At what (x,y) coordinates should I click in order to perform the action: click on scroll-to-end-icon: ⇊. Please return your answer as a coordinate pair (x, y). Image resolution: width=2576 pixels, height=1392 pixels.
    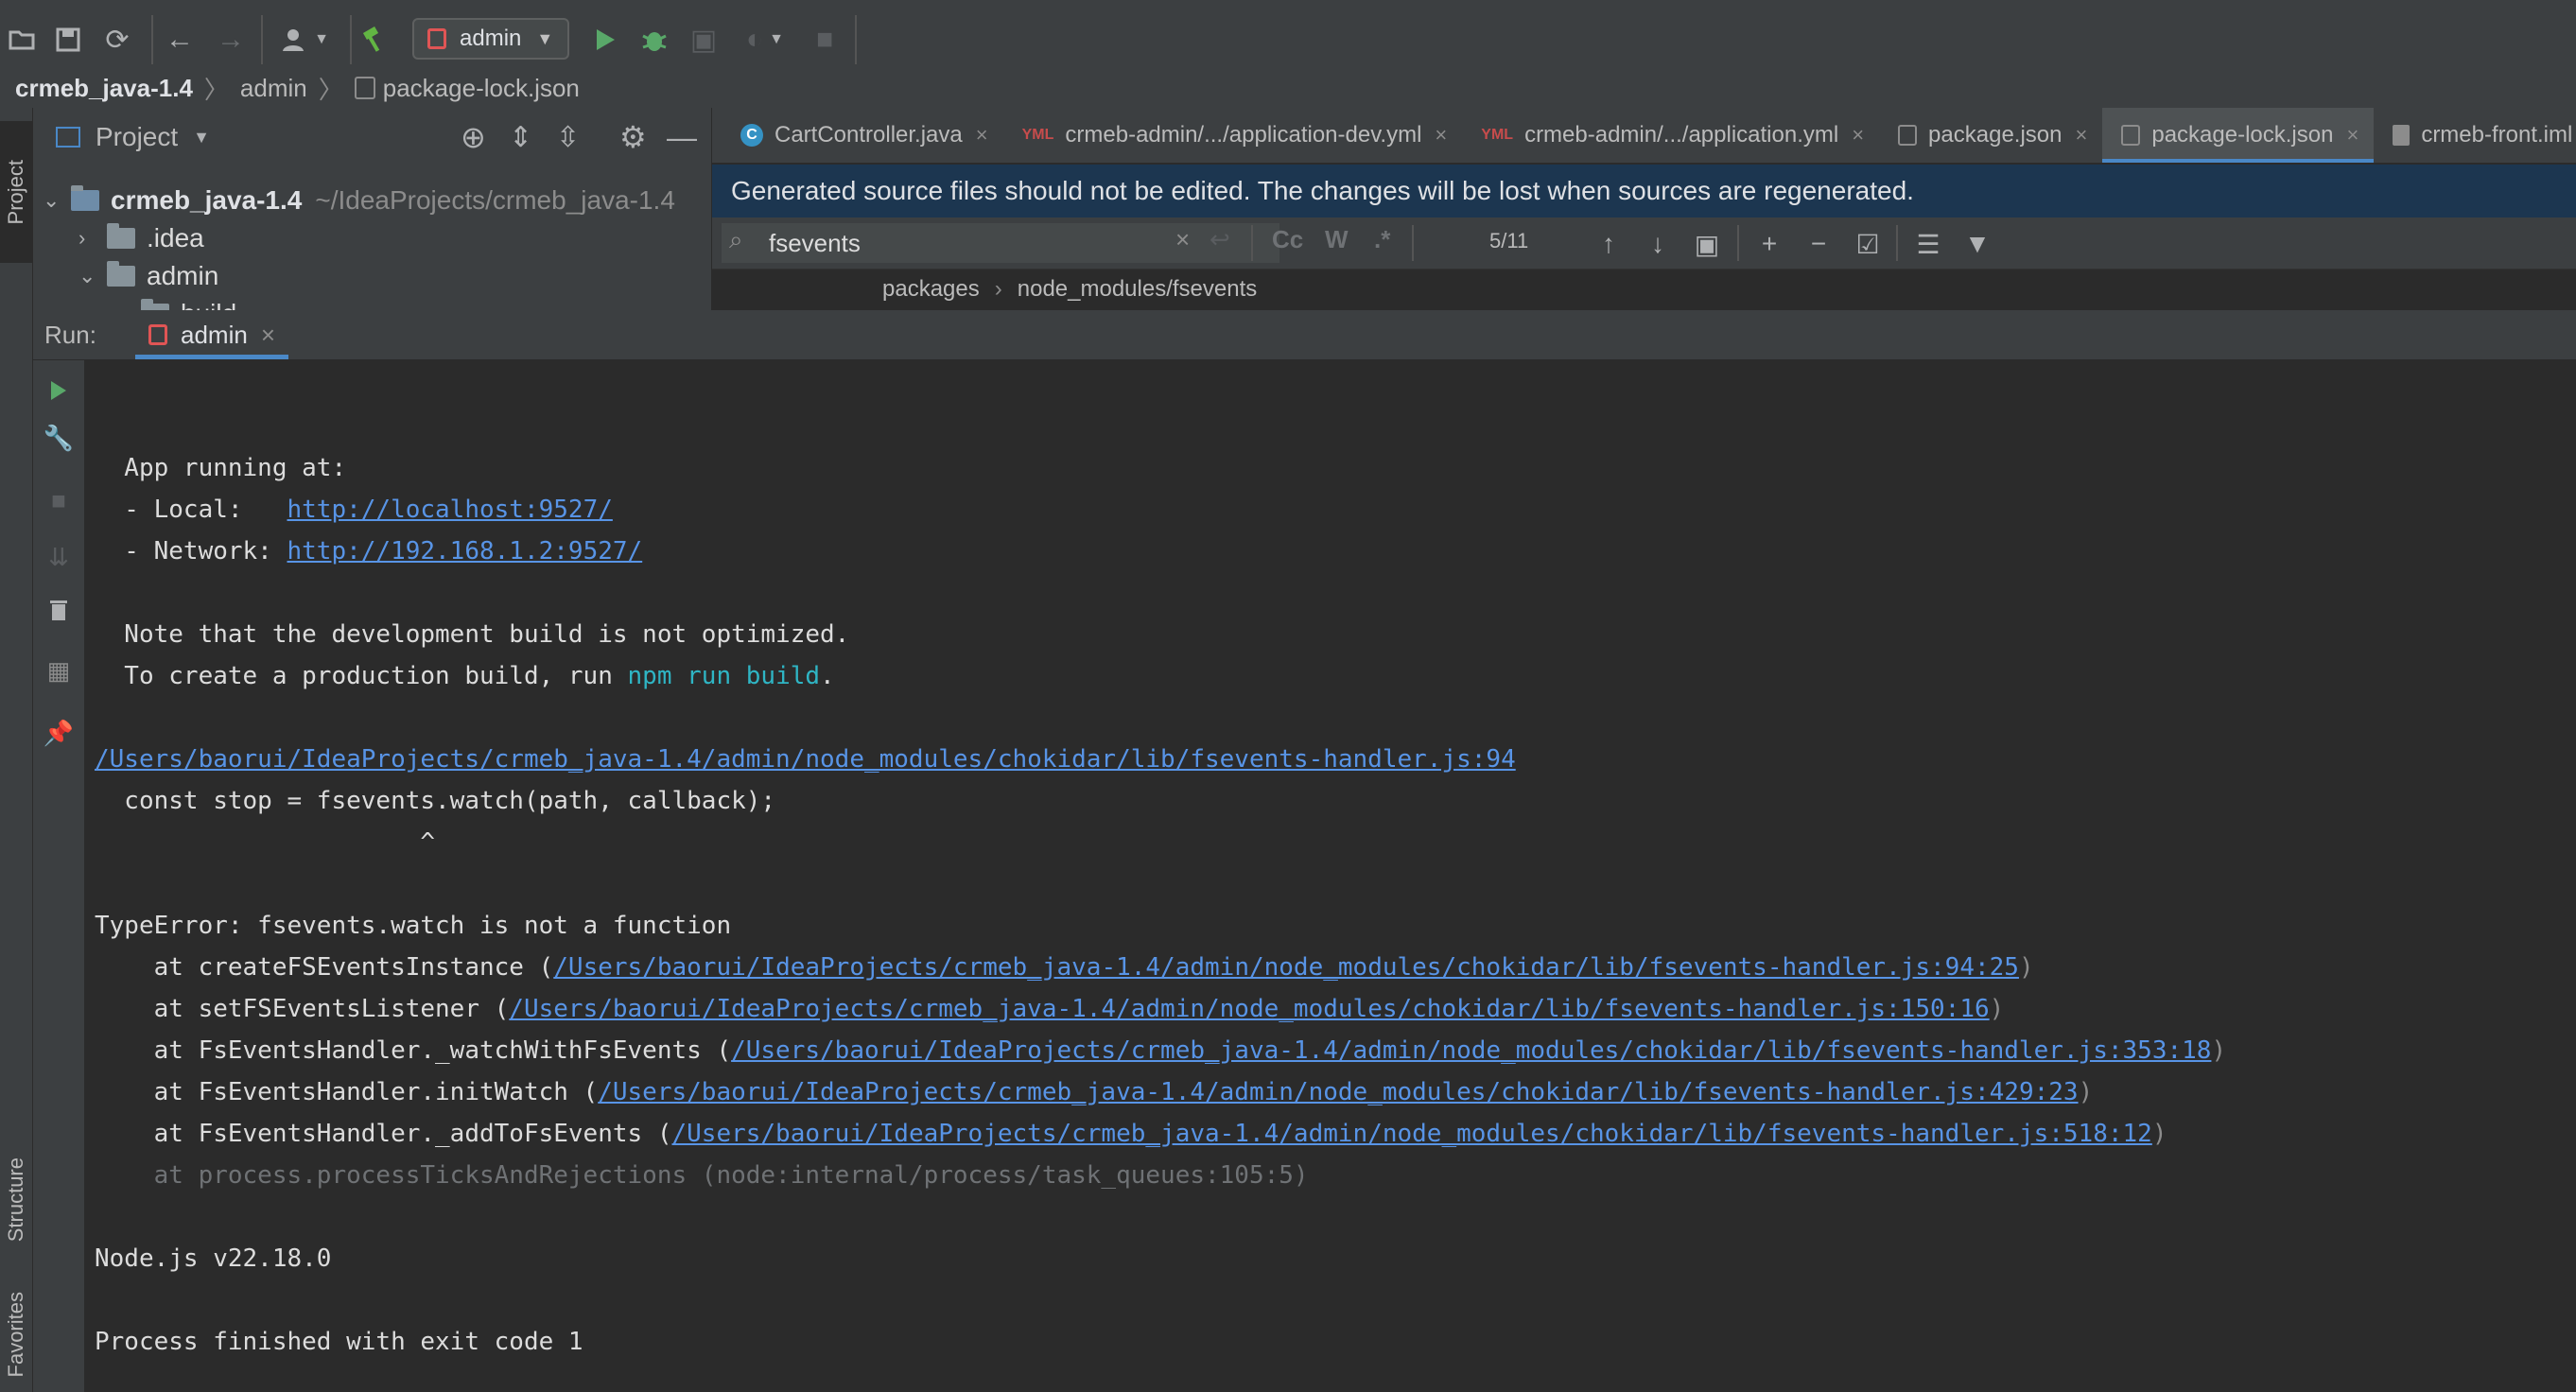
    Looking at the image, I should click on (58, 557).